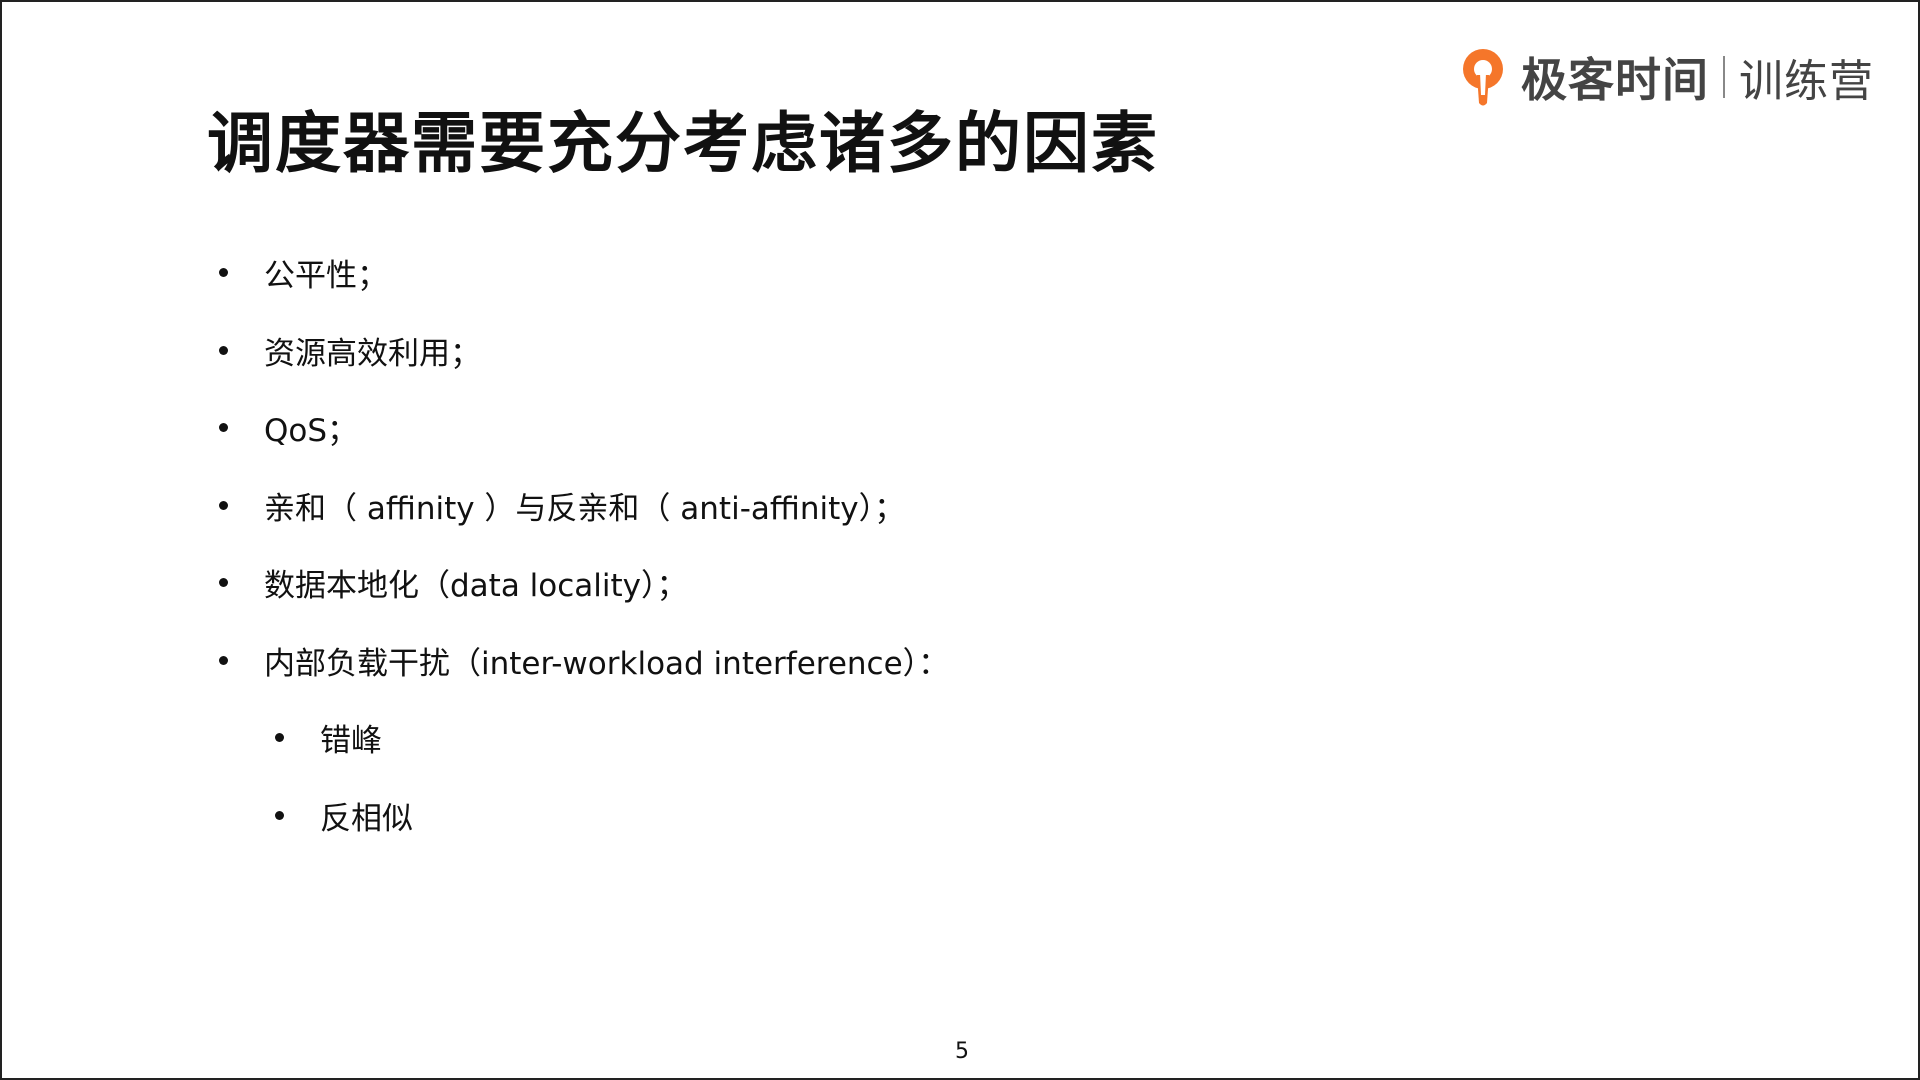  I want to click on bullet-item: 数据本地化（data locality）；, so click(453, 582).